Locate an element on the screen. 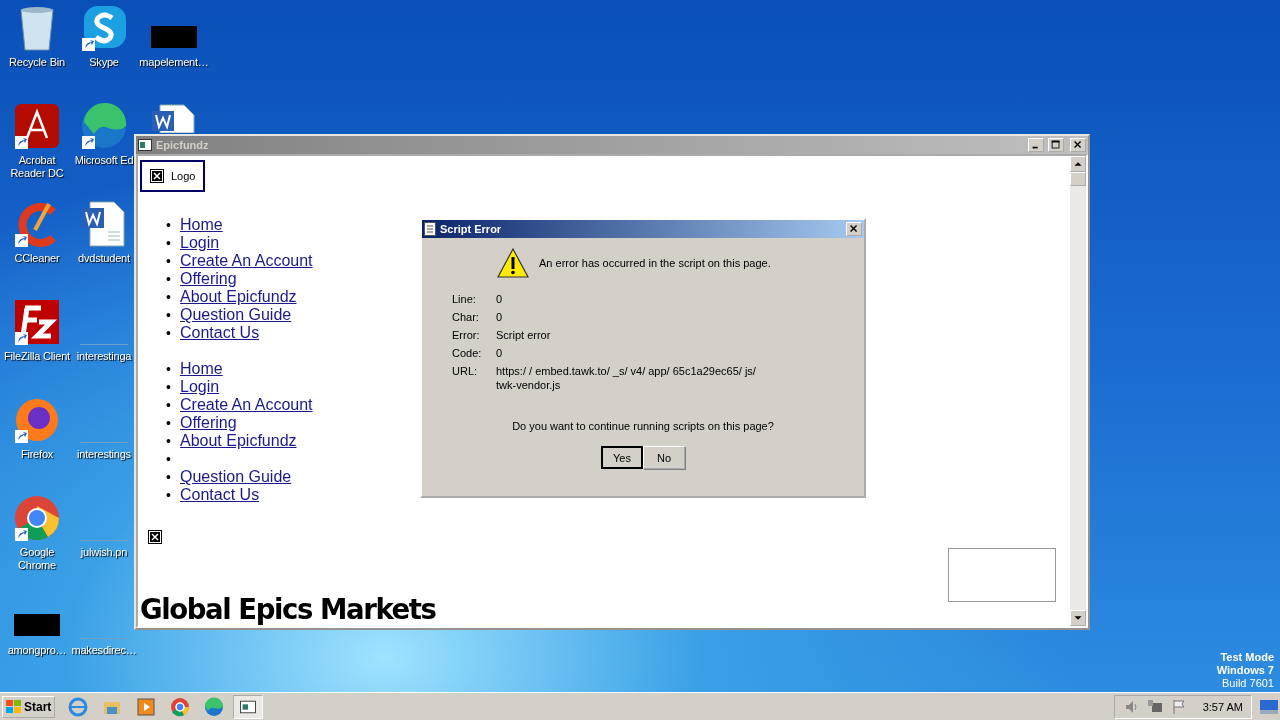 The height and width of the screenshot is (720, 1280). taskbar-window-button is located at coordinates (248, 706).